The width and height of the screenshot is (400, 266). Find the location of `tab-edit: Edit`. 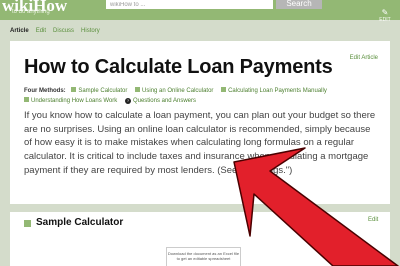

tab-edit: Edit is located at coordinates (41, 31).